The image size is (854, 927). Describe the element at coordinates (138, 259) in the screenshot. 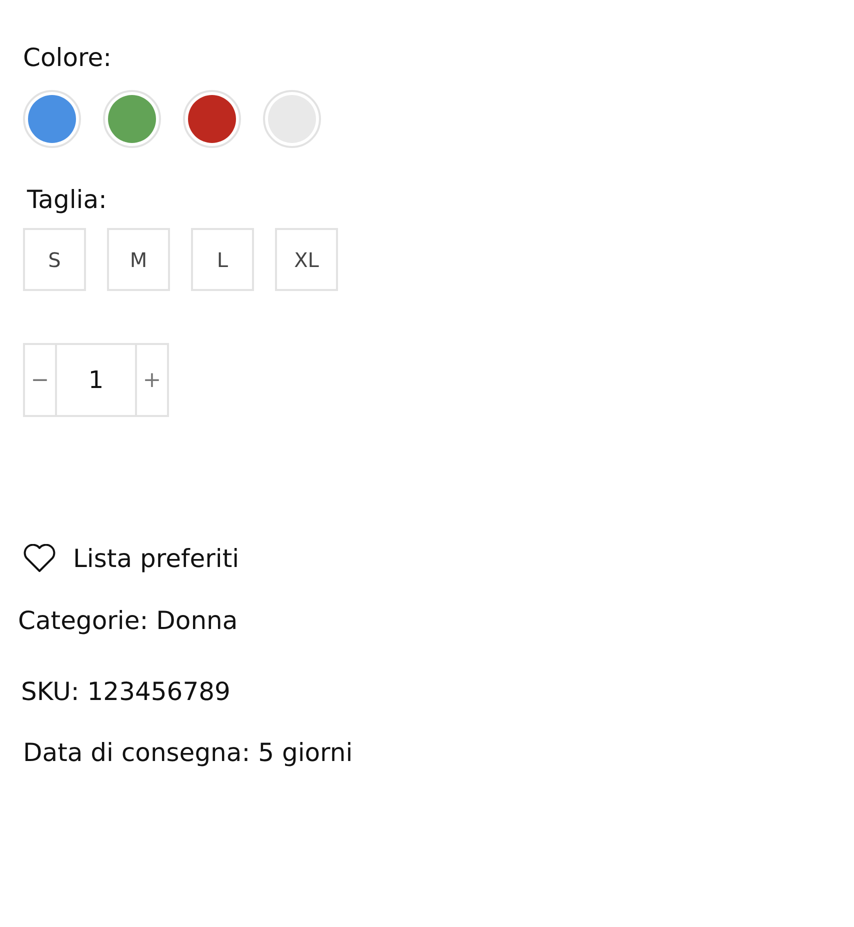

I see `size-option: M` at that location.